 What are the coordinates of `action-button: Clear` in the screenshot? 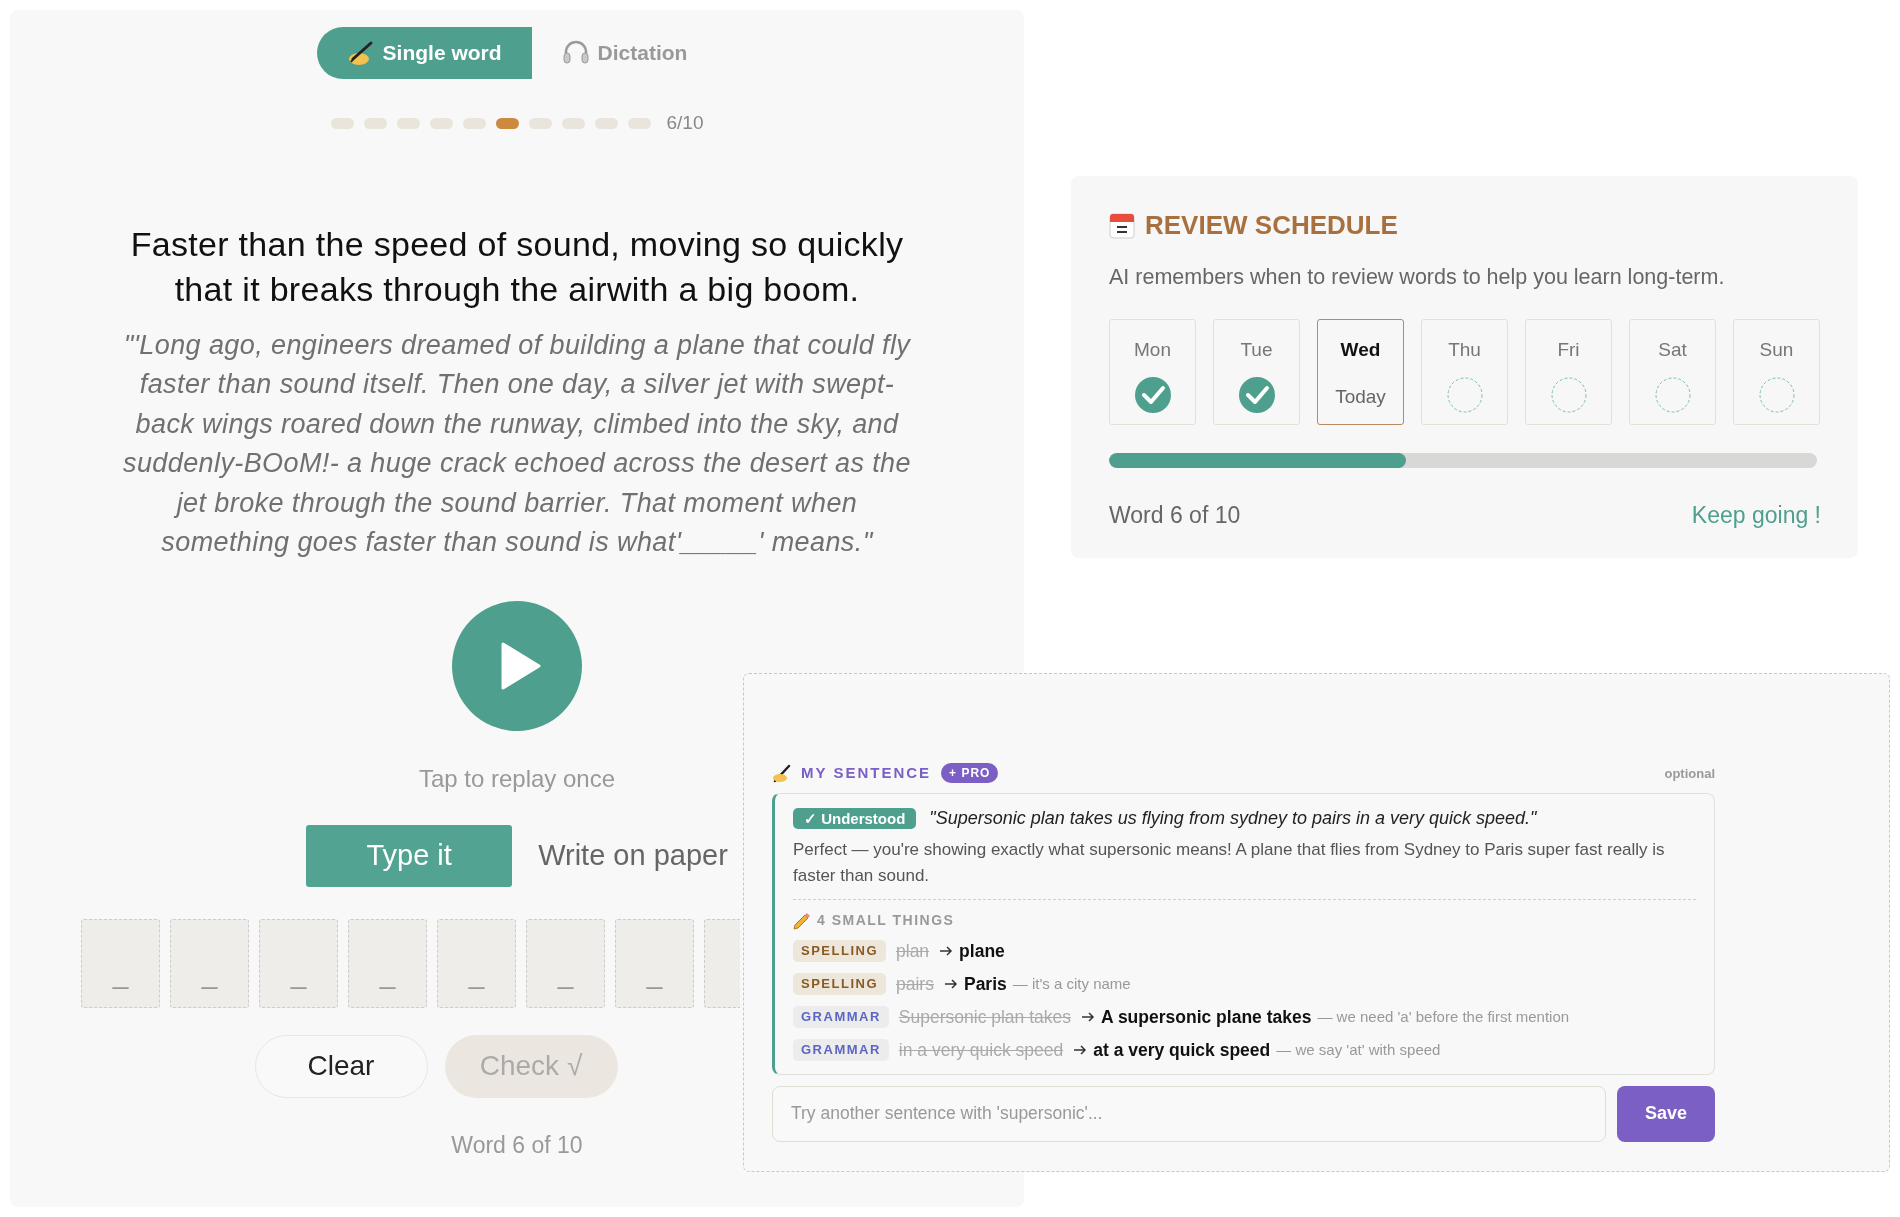 It's located at (341, 1066).